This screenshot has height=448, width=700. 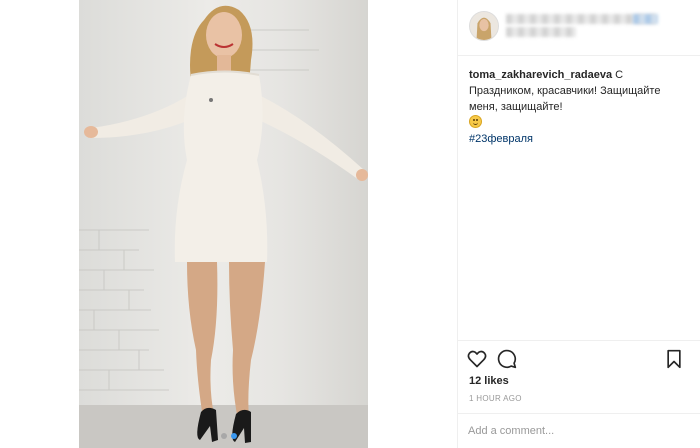 I want to click on location-blurred, so click(x=541, y=32).